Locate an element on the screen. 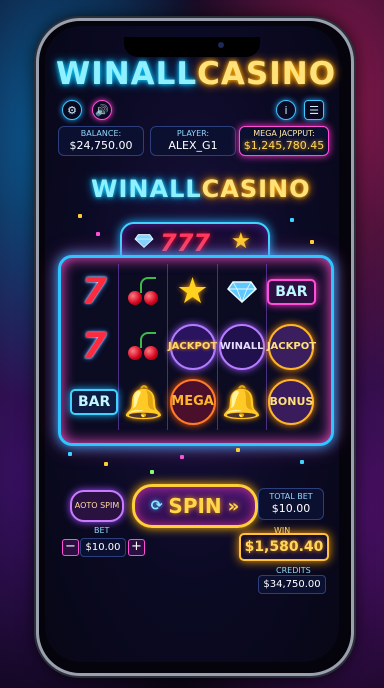 This screenshot has height=688, width=384. jackpot-panel: MEGA JACPPUT: $1,245,780.45 is located at coordinates (284, 141).